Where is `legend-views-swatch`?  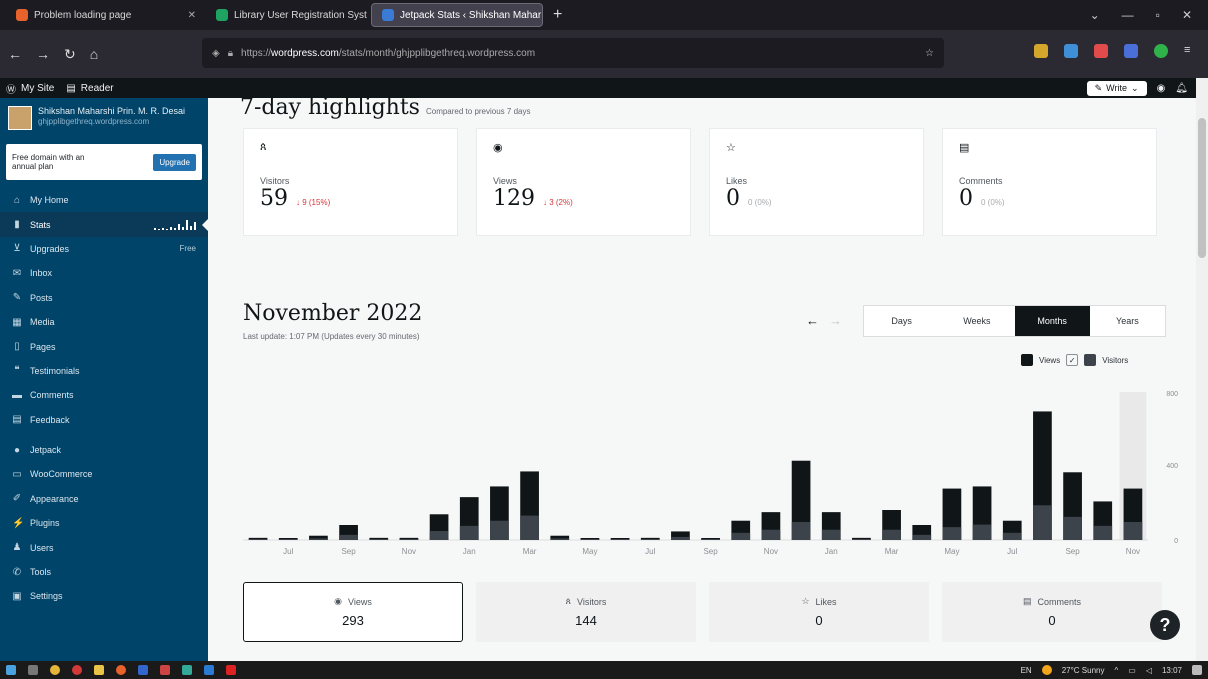 legend-views-swatch is located at coordinates (1027, 360).